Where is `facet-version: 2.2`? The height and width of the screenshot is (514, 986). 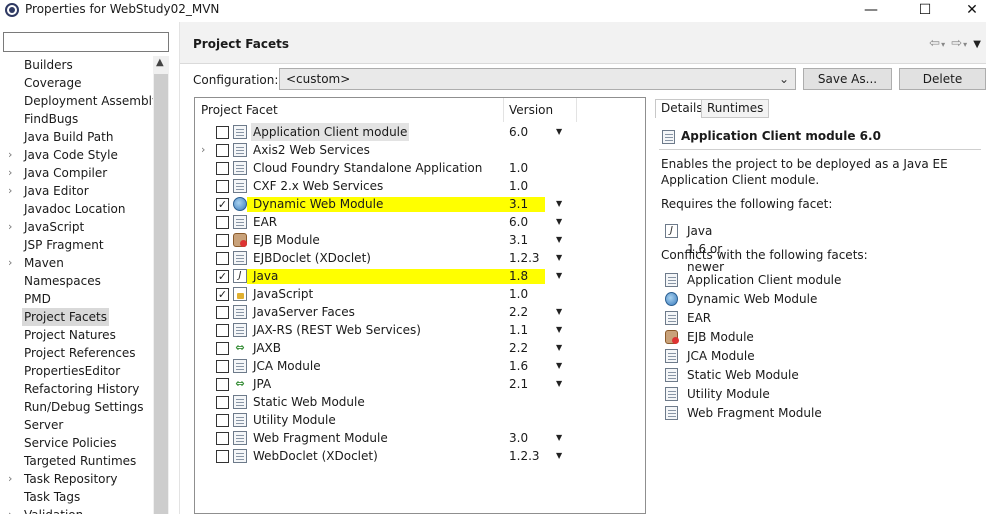
facet-version: 2.2 is located at coordinates (518, 348).